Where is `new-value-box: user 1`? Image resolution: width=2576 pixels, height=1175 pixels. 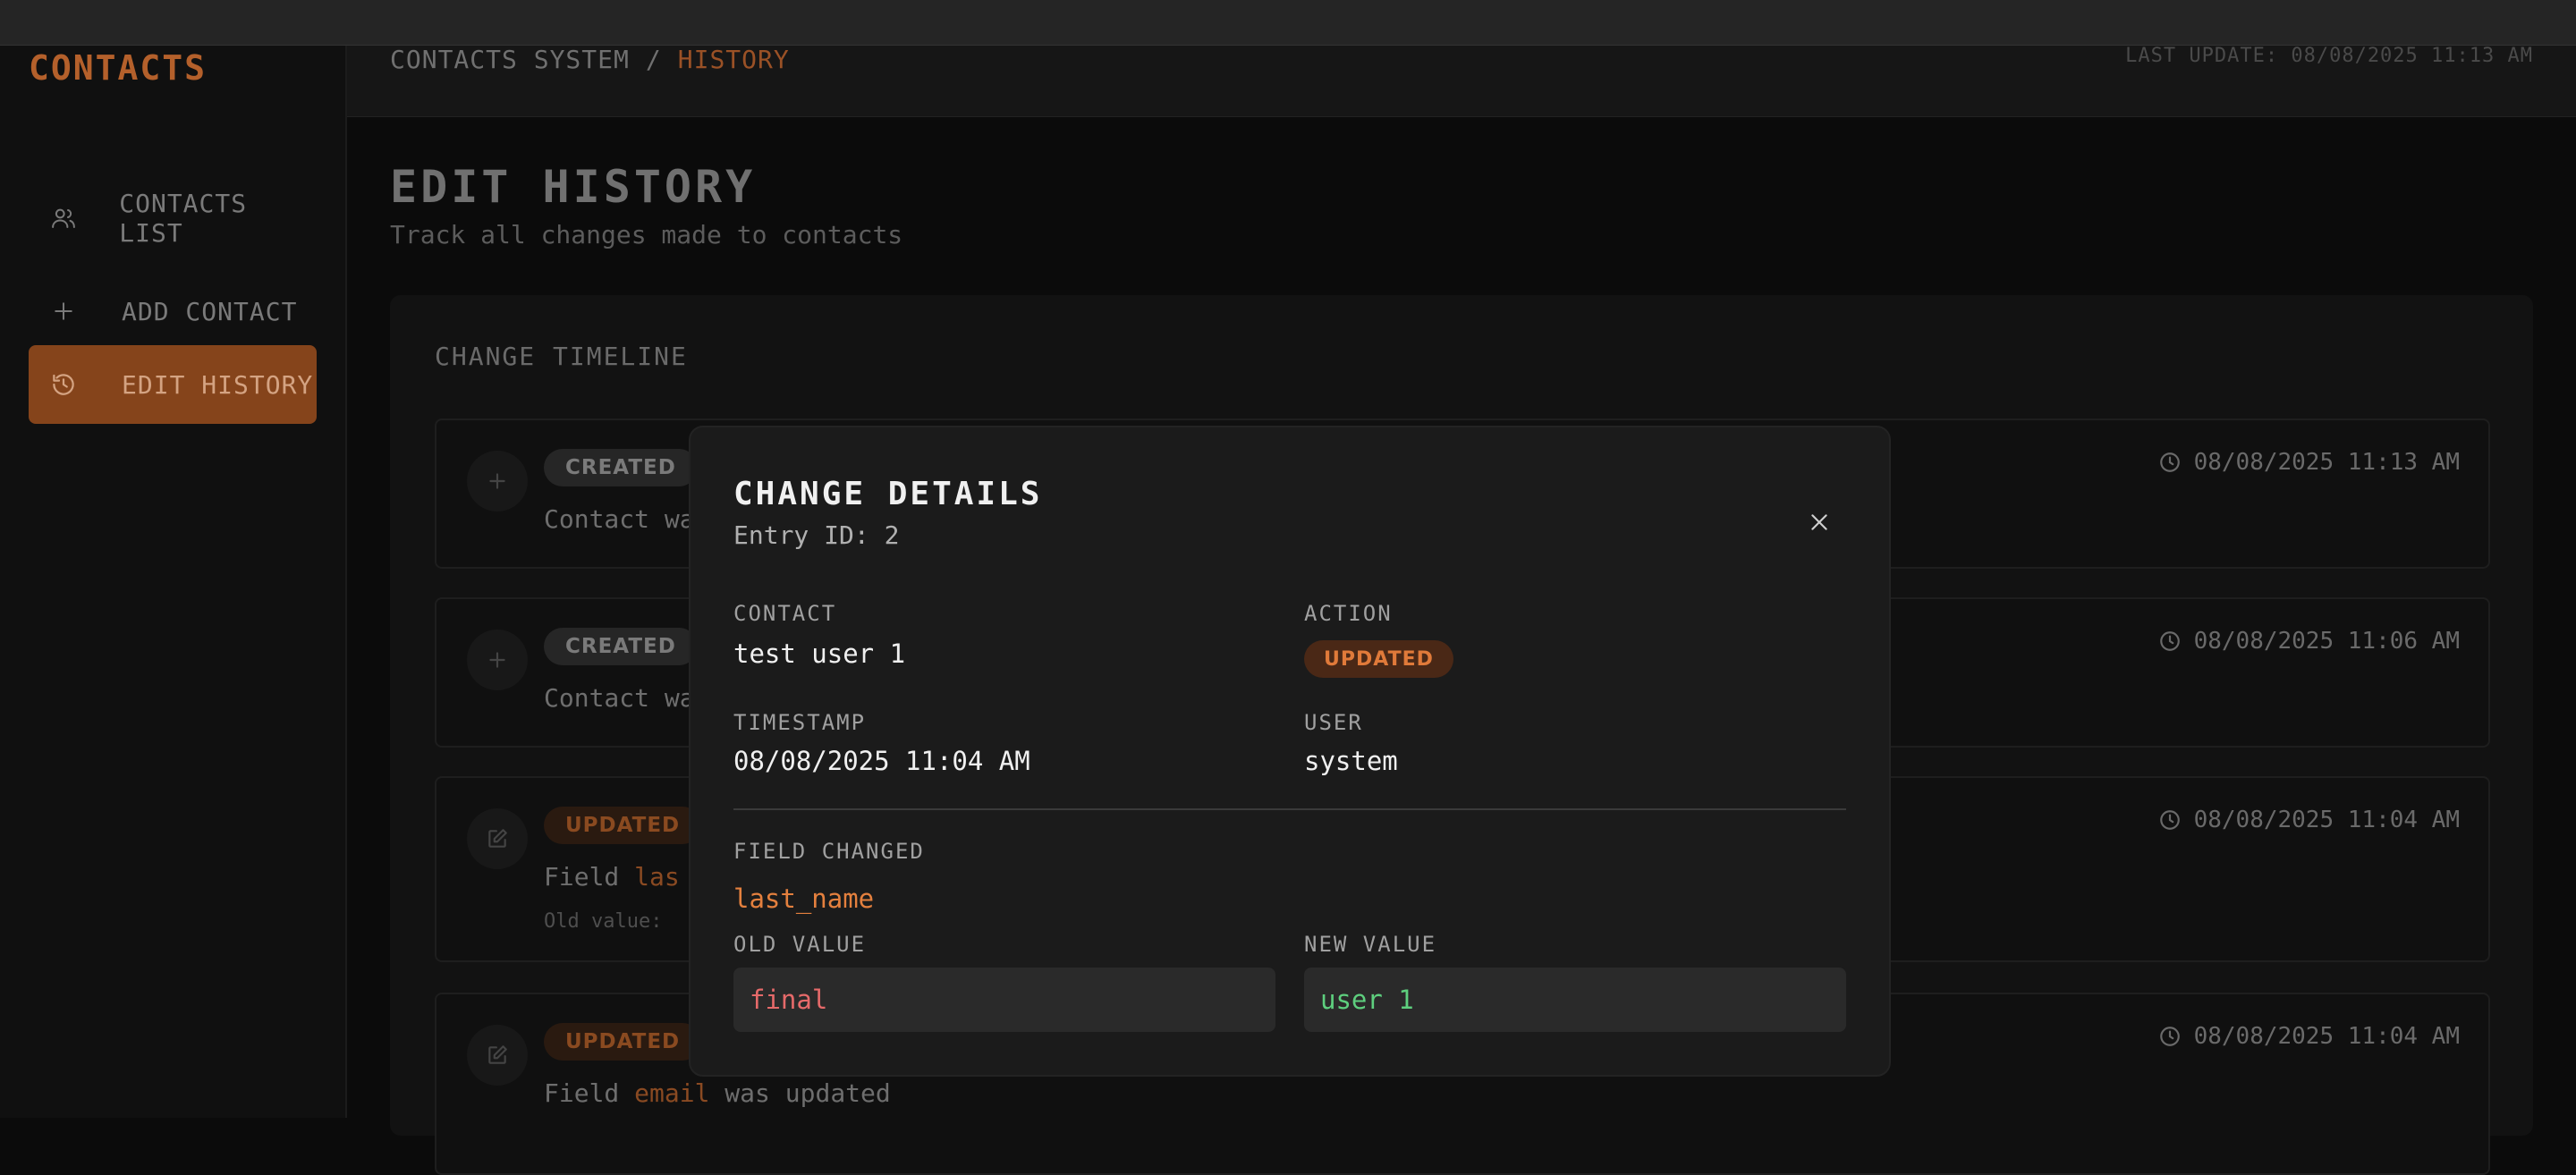
new-value-box: user 1 is located at coordinates (1575, 1000).